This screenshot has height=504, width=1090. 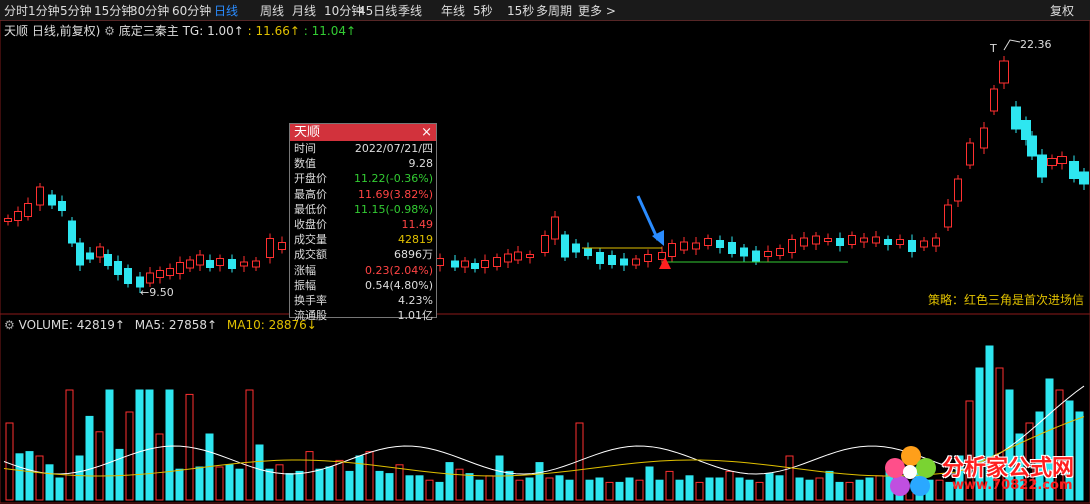 I want to click on popup-row-value: 11.69(3.82%), so click(x=395, y=194).